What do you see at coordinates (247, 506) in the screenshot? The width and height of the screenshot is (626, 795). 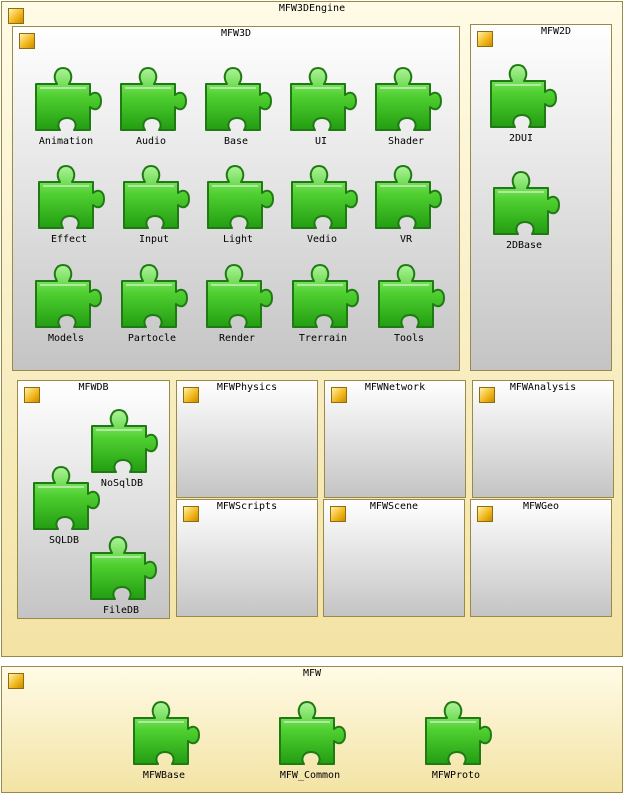 I see `package-title: MFWScripts` at bounding box center [247, 506].